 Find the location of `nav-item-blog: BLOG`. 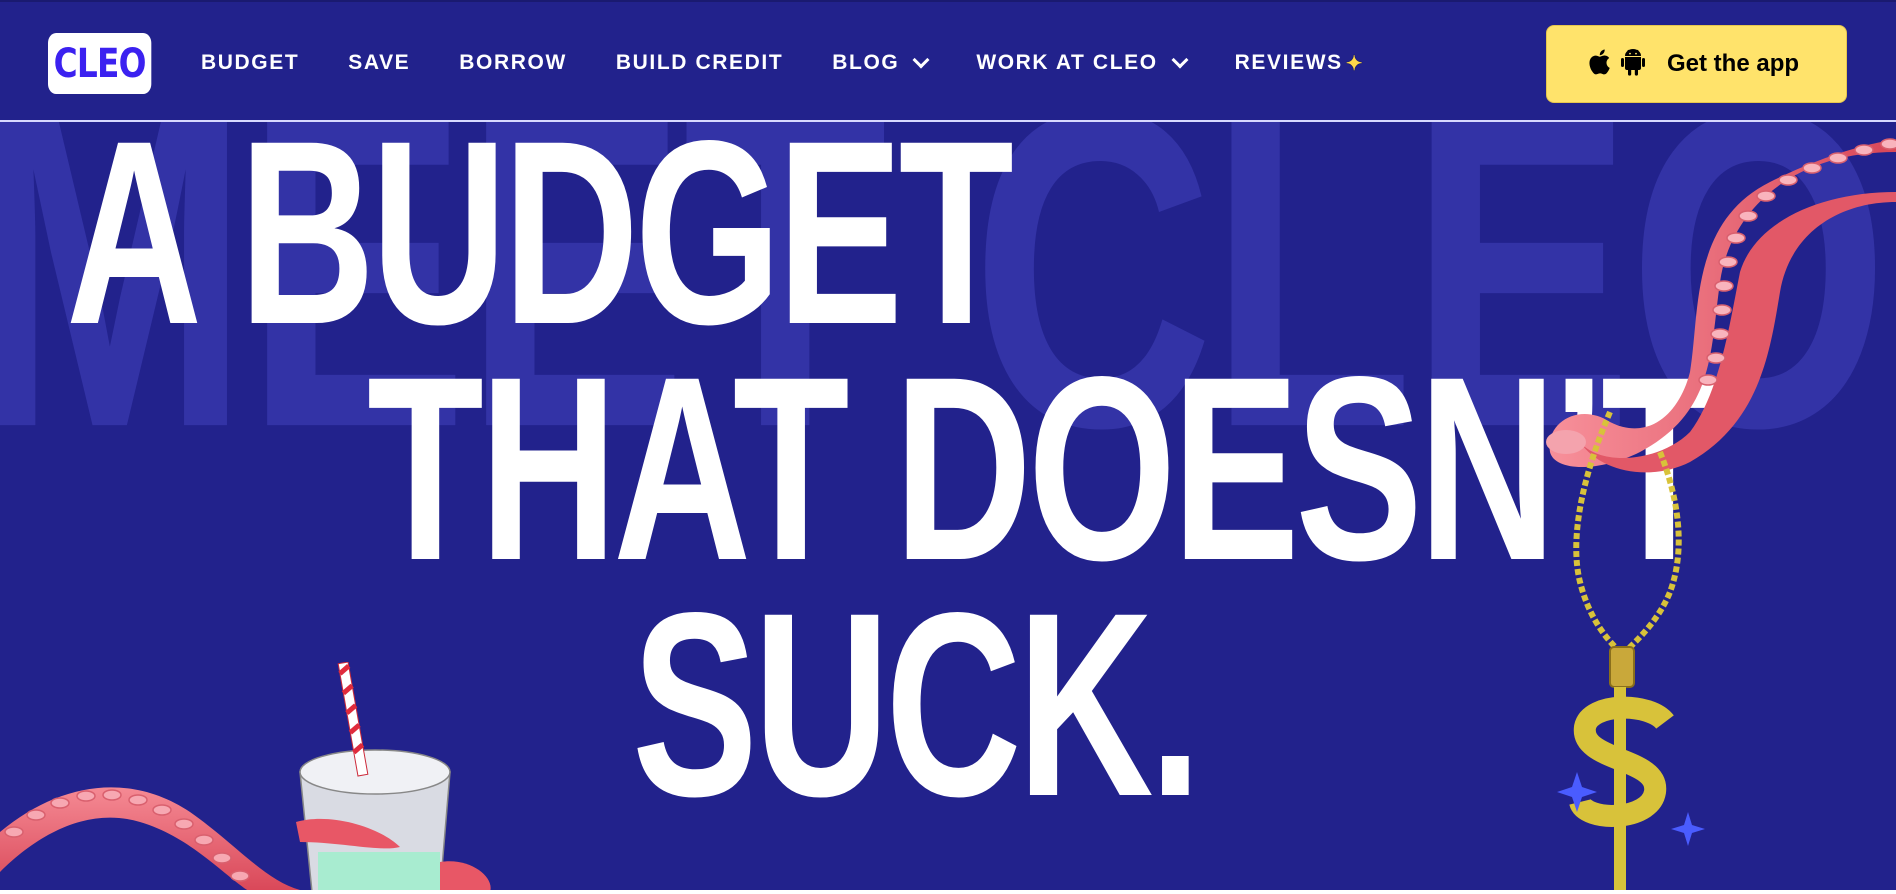

nav-item-blog: BLOG is located at coordinates (881, 63).